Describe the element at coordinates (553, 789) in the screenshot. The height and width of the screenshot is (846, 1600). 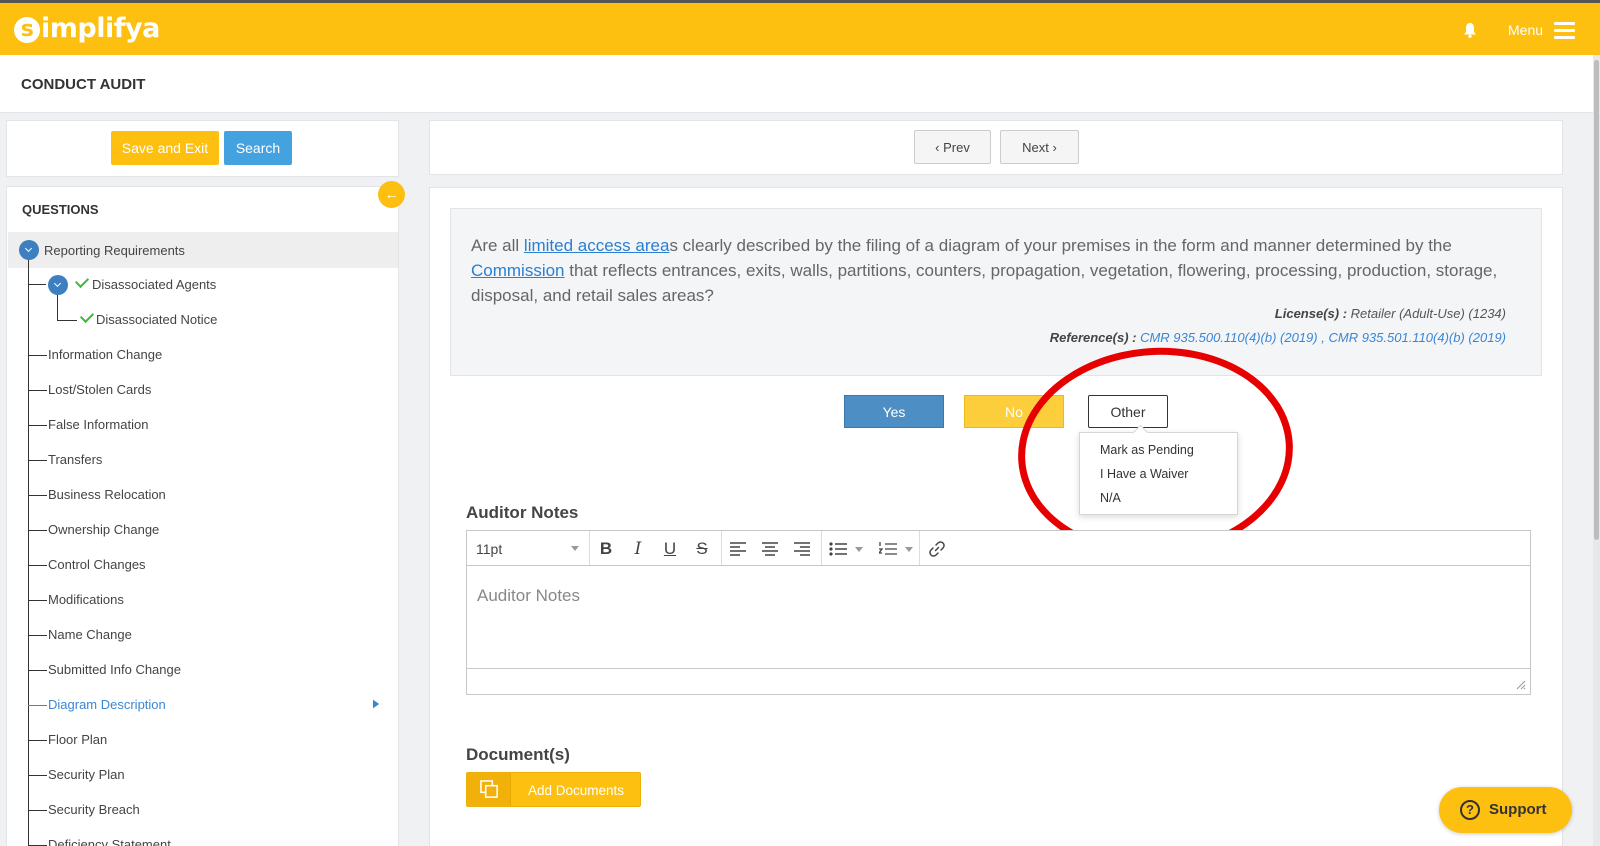
I see `add-documents-button: Add Documents` at that location.